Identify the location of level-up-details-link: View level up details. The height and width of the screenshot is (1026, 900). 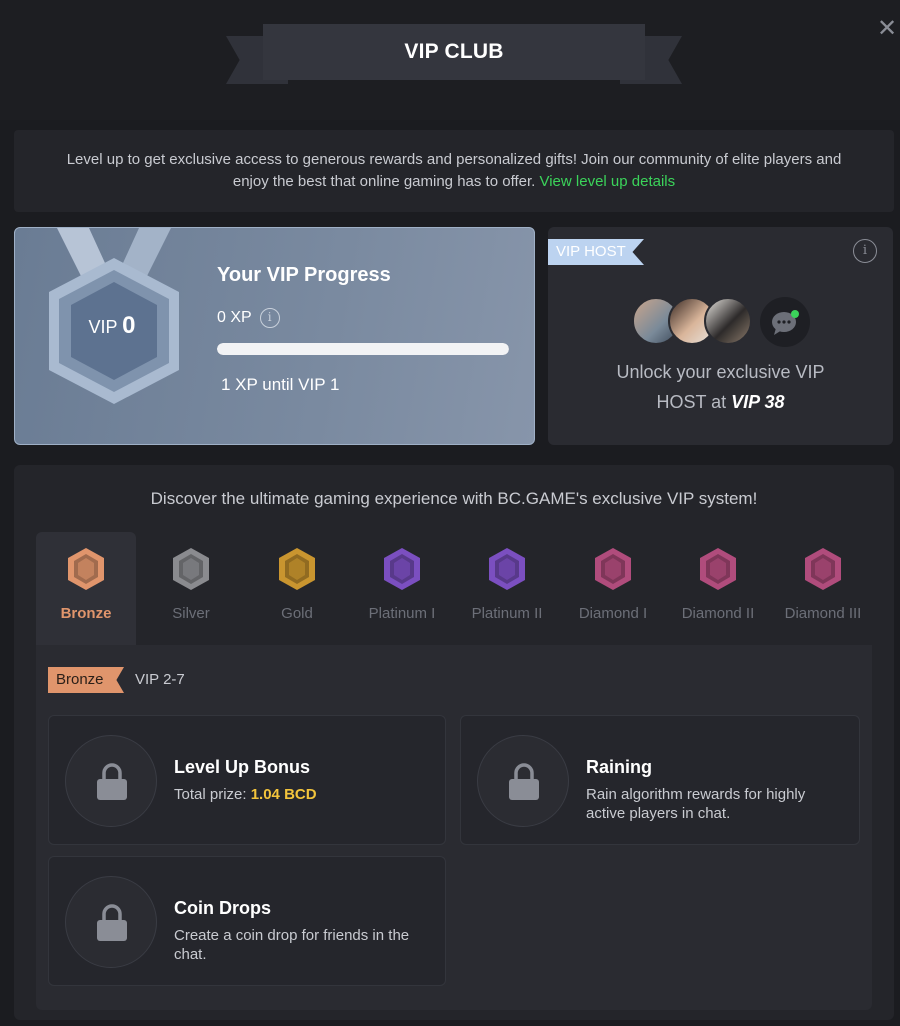
(607, 181).